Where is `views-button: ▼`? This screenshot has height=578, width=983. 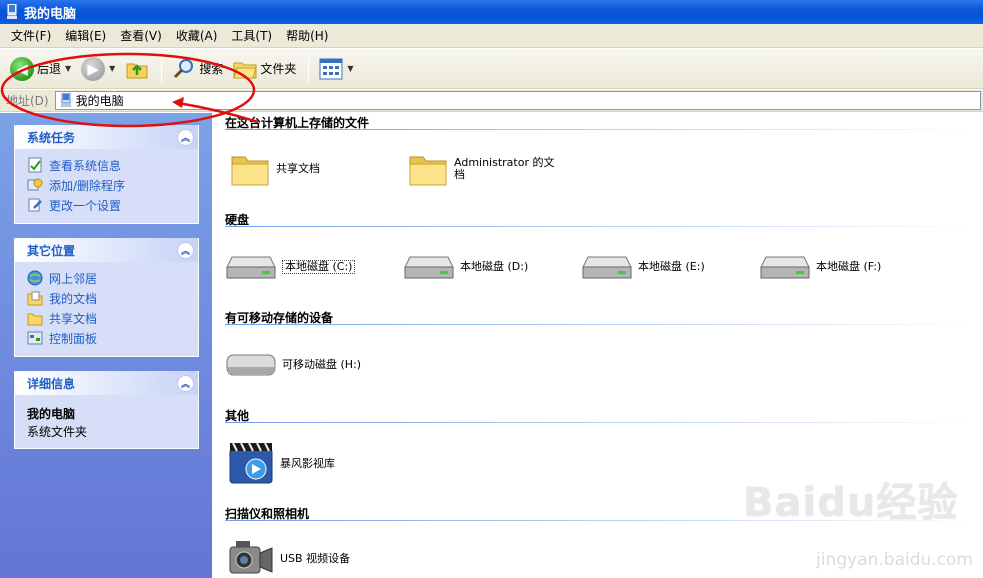 views-button: ▼ is located at coordinates (336, 69).